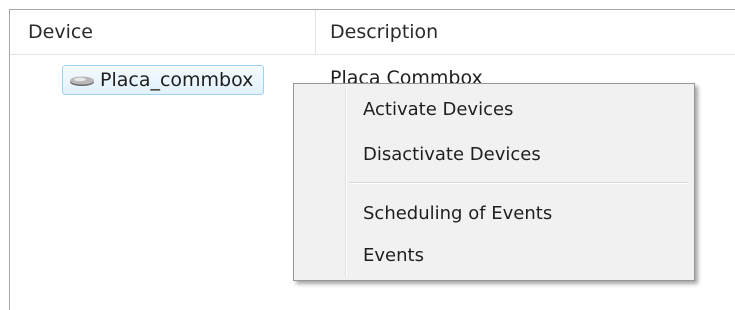 This screenshot has height=310, width=735. Describe the element at coordinates (60, 32) in the screenshot. I see `column-header-device: Device` at that location.